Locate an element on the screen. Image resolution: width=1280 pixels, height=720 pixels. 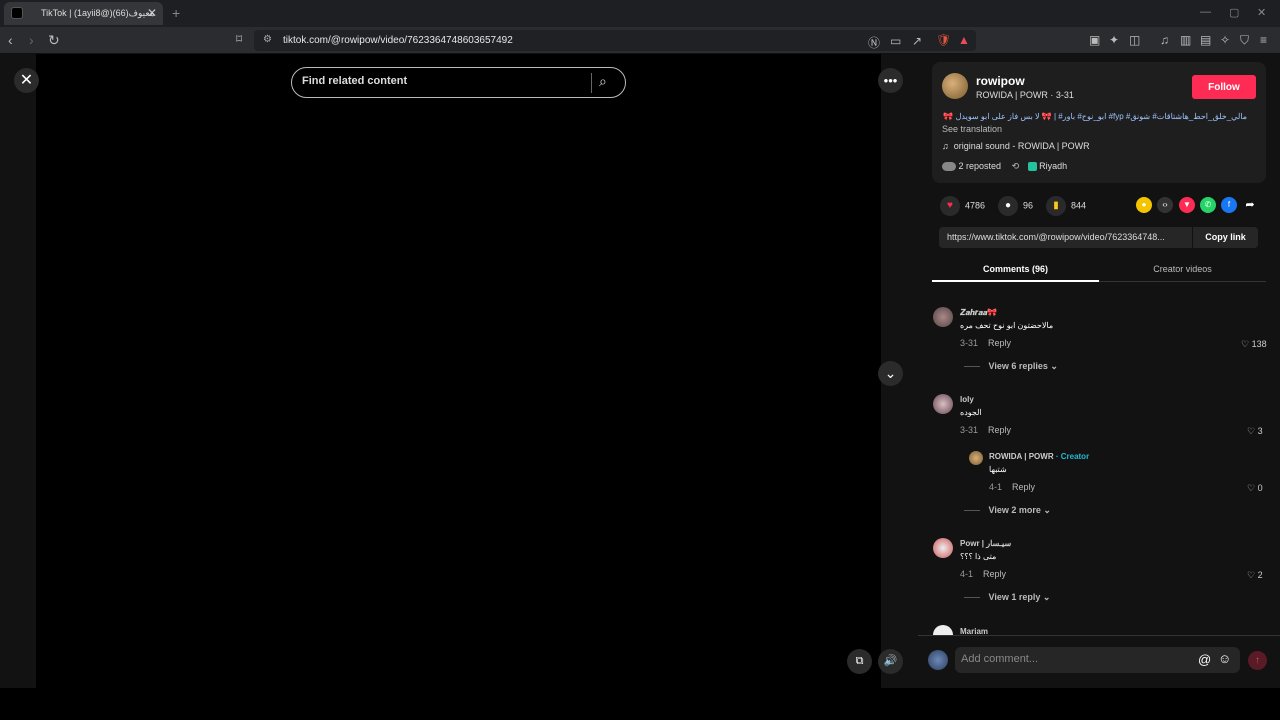
my-avatar is located at coordinates (938, 660).